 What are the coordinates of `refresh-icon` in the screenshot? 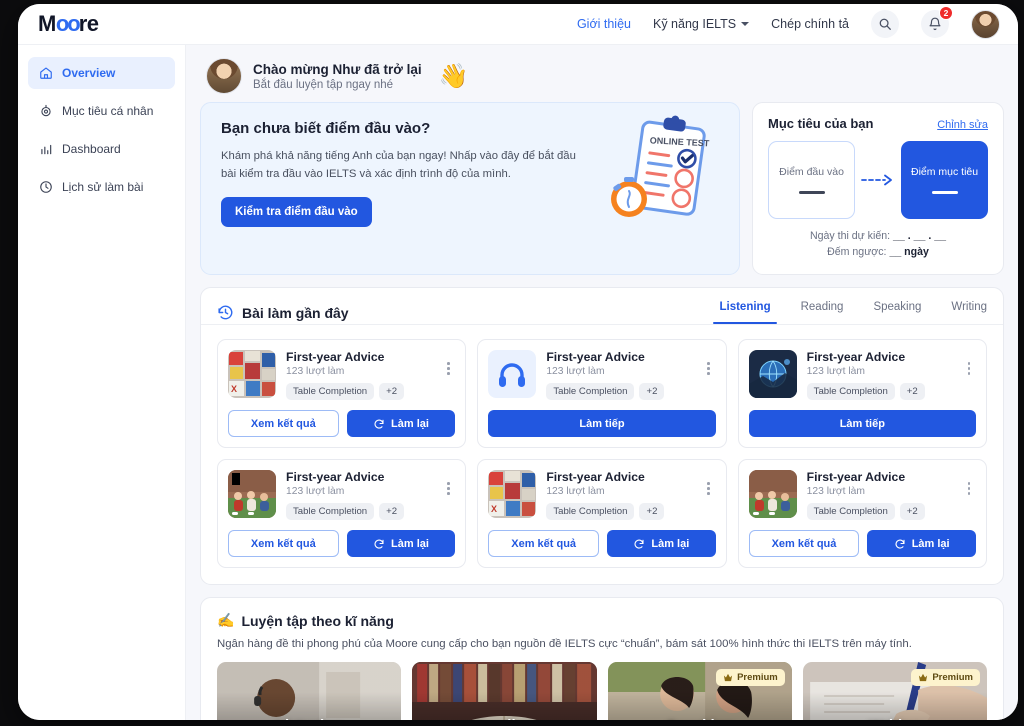 It's located at (379, 544).